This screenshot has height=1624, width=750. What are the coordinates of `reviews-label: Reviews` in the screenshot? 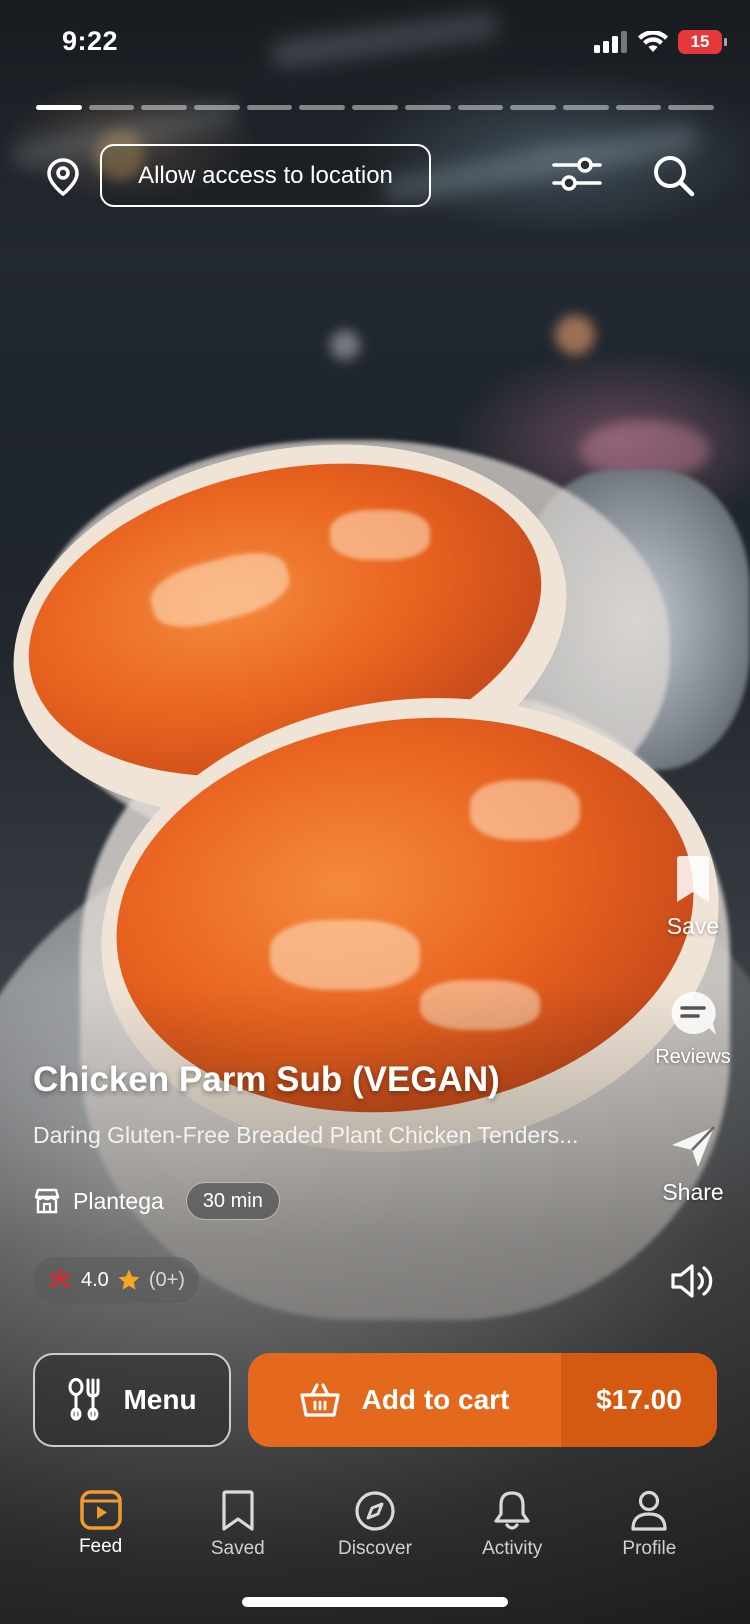 It's located at (693, 1057).